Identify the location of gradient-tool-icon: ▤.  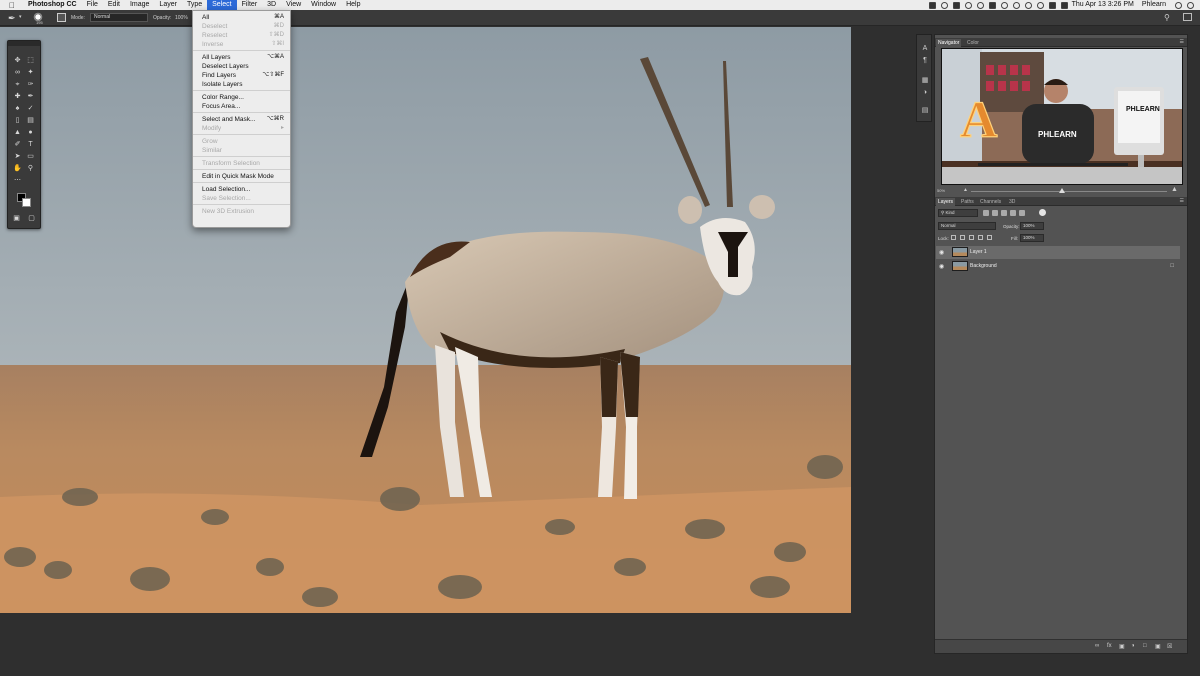
(30, 121).